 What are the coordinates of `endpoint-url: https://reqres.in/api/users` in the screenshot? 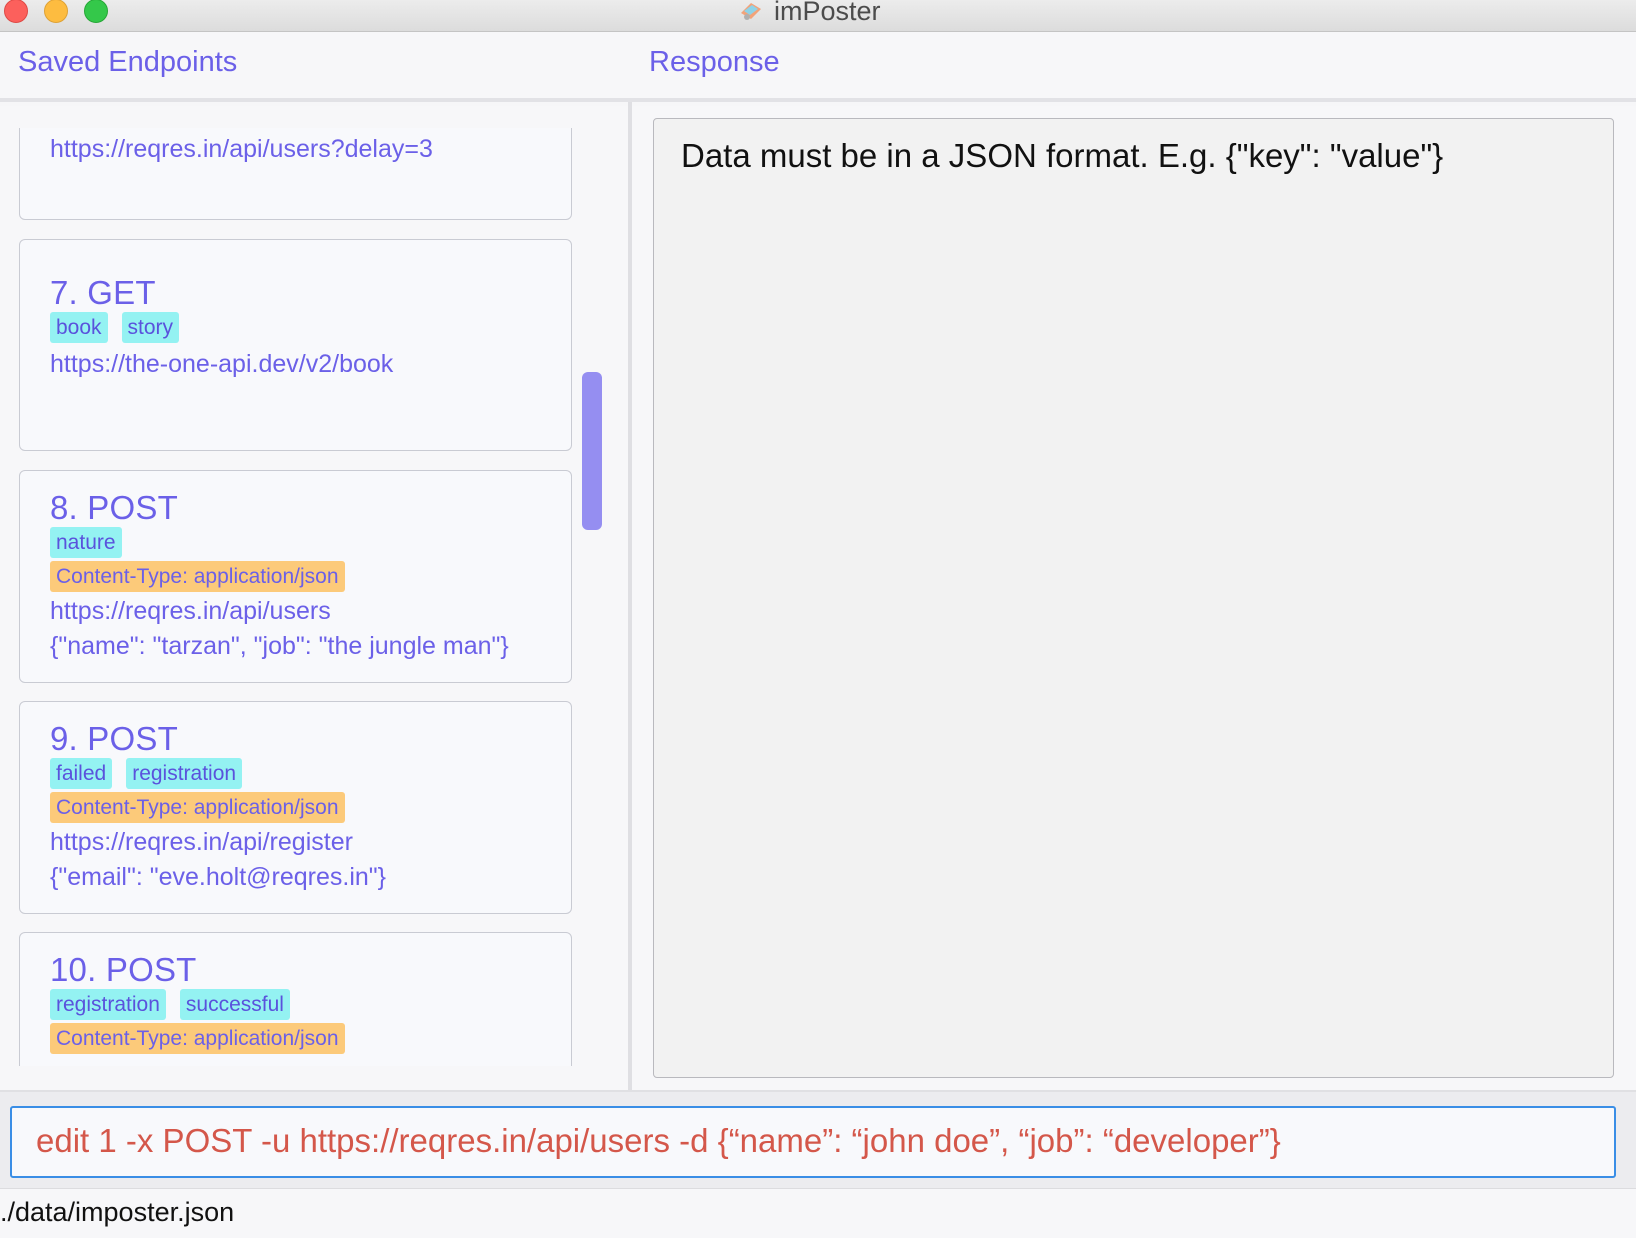 It's located at (190, 611).